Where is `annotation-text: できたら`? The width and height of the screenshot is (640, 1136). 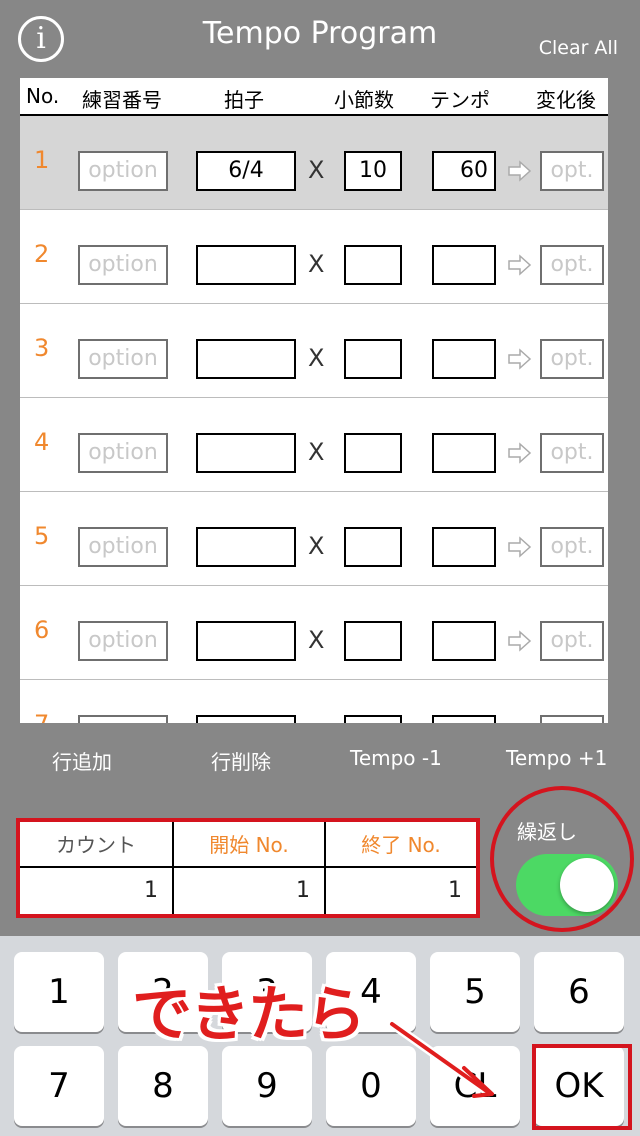
annotation-text: できたら is located at coordinates (249, 1015).